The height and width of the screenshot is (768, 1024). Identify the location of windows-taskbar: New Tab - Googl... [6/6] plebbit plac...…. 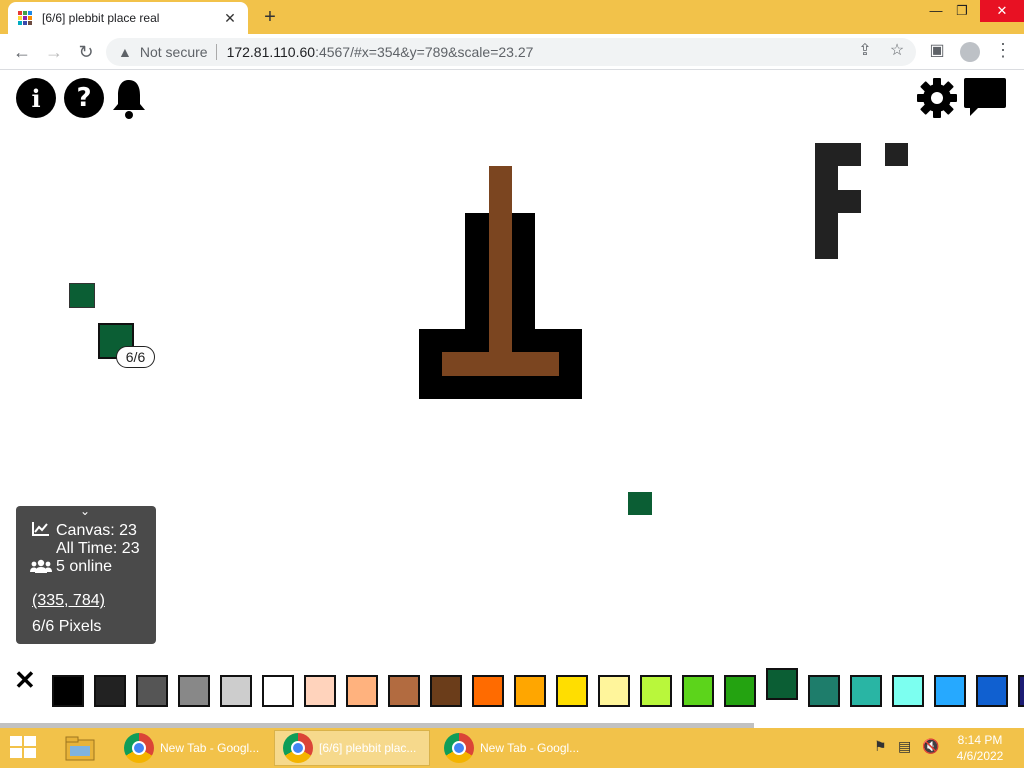
(512, 748).